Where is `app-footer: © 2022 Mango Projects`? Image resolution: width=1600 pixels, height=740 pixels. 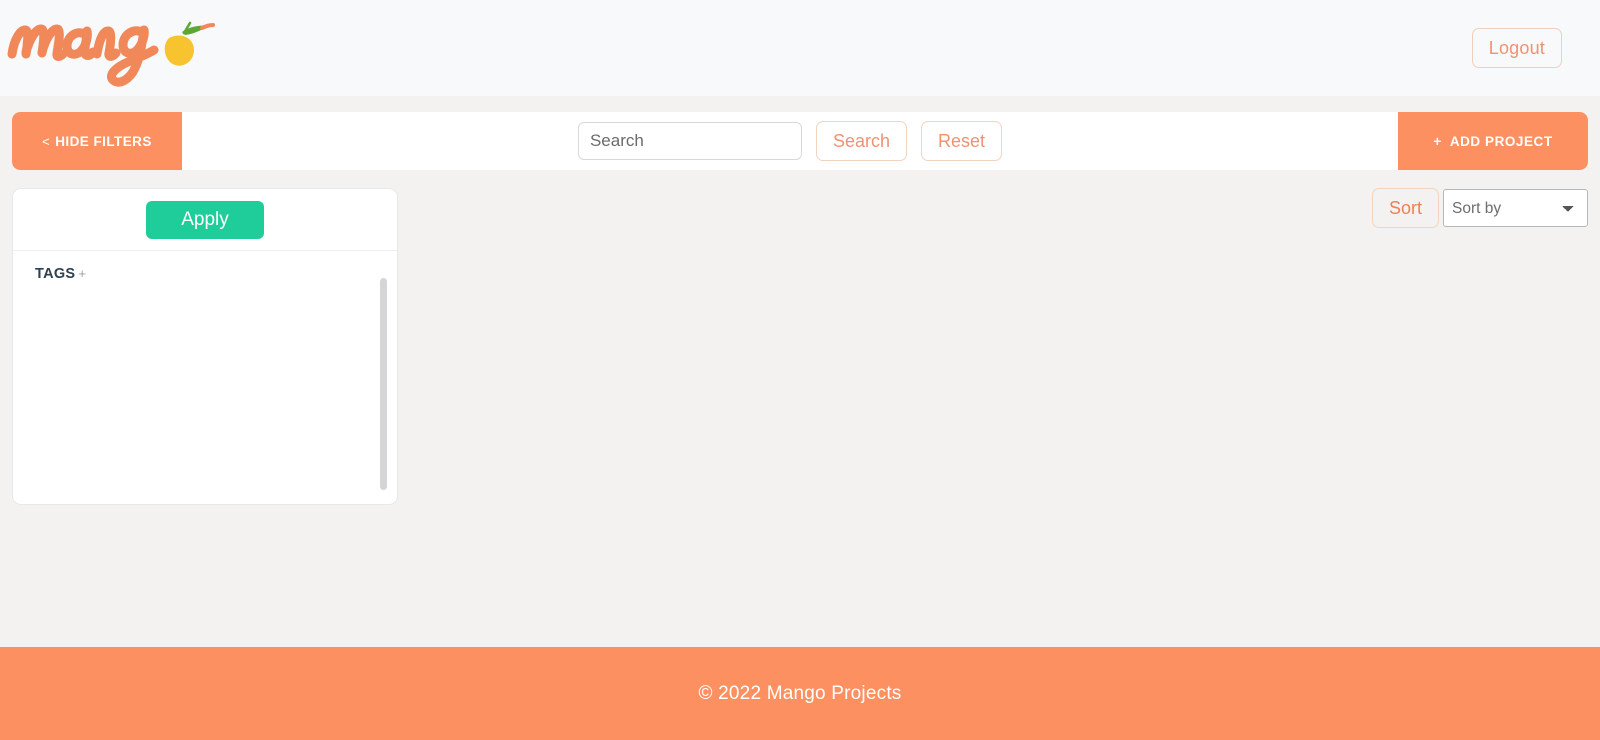
app-footer: © 2022 Mango Projects is located at coordinates (800, 693).